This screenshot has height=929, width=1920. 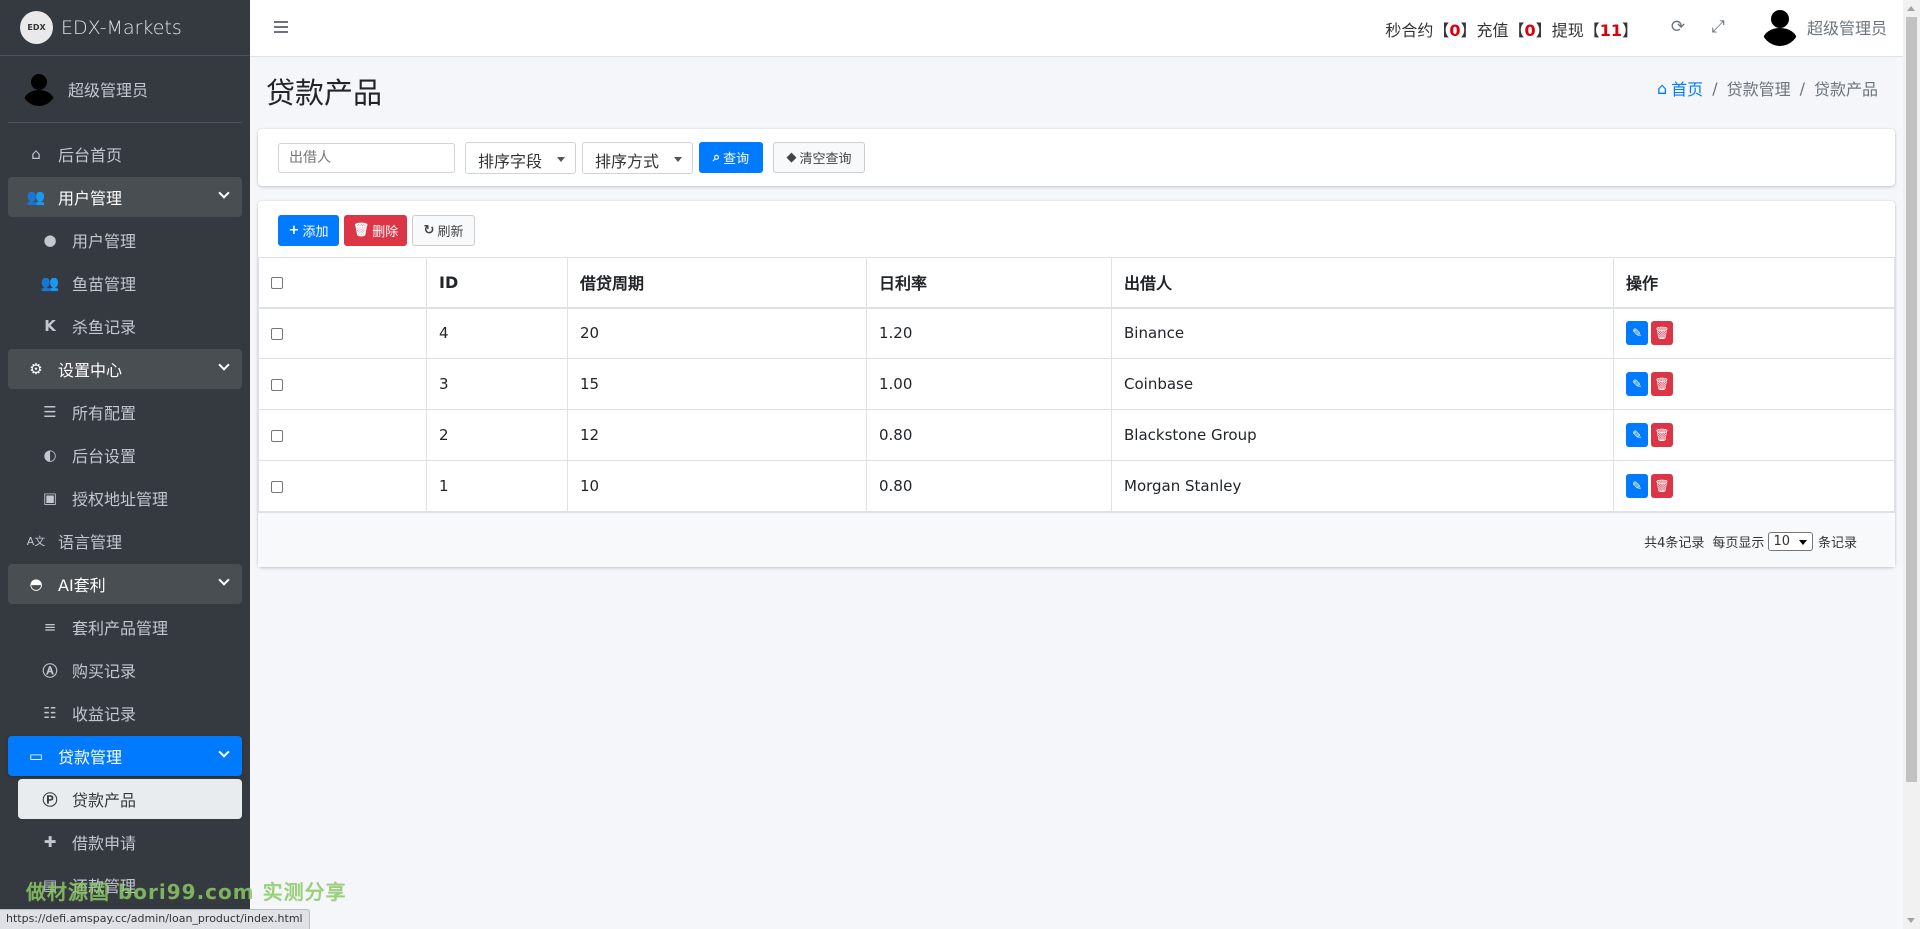 What do you see at coordinates (1678, 27) in the screenshot?
I see `sync-icon: ⟳` at bounding box center [1678, 27].